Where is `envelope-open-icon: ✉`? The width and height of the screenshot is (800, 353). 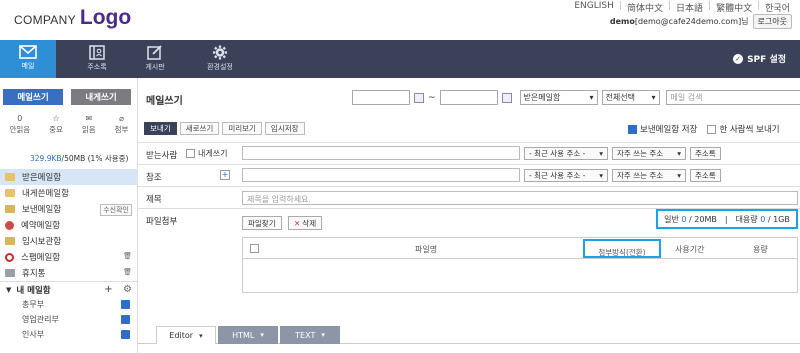 envelope-open-icon: ✉ is located at coordinates (89, 118).